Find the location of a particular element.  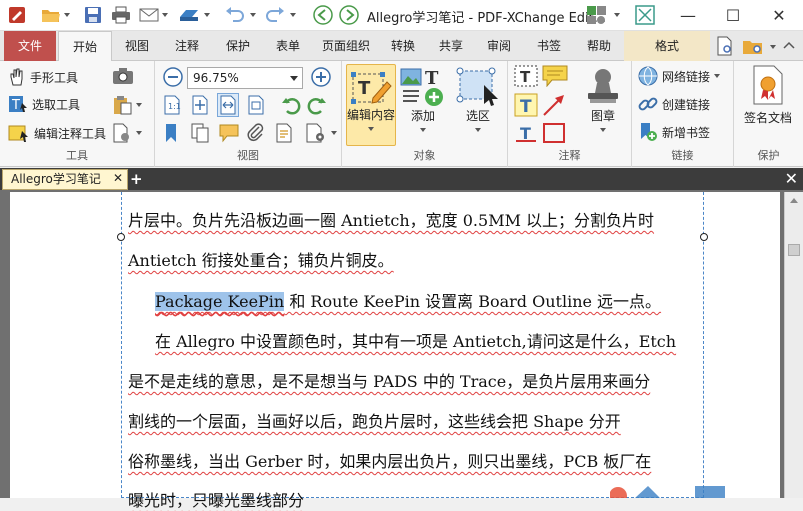

open-dropdown-icon is located at coordinates (67, 15).